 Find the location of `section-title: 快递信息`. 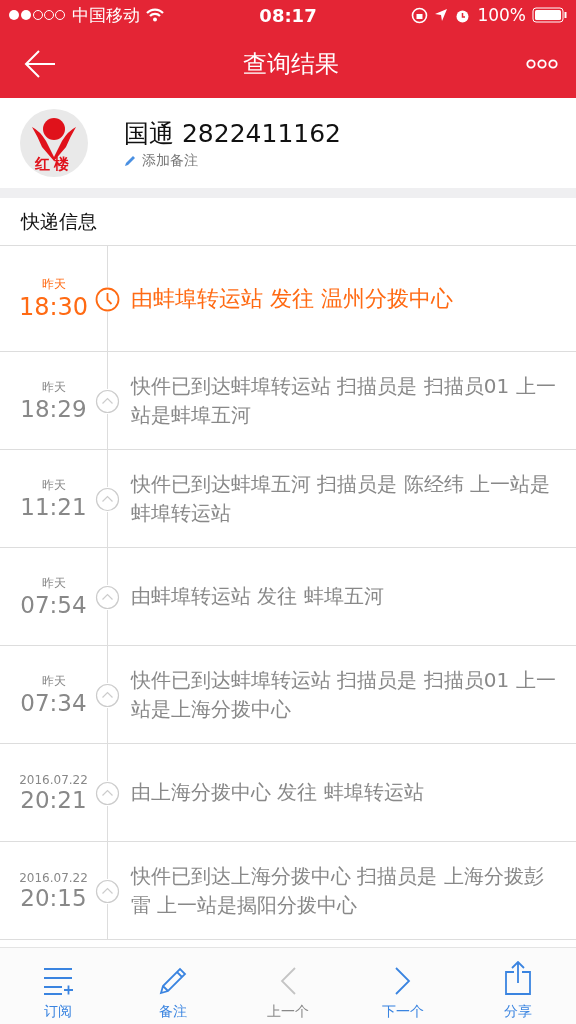

section-title: 快递信息 is located at coordinates (59, 221).